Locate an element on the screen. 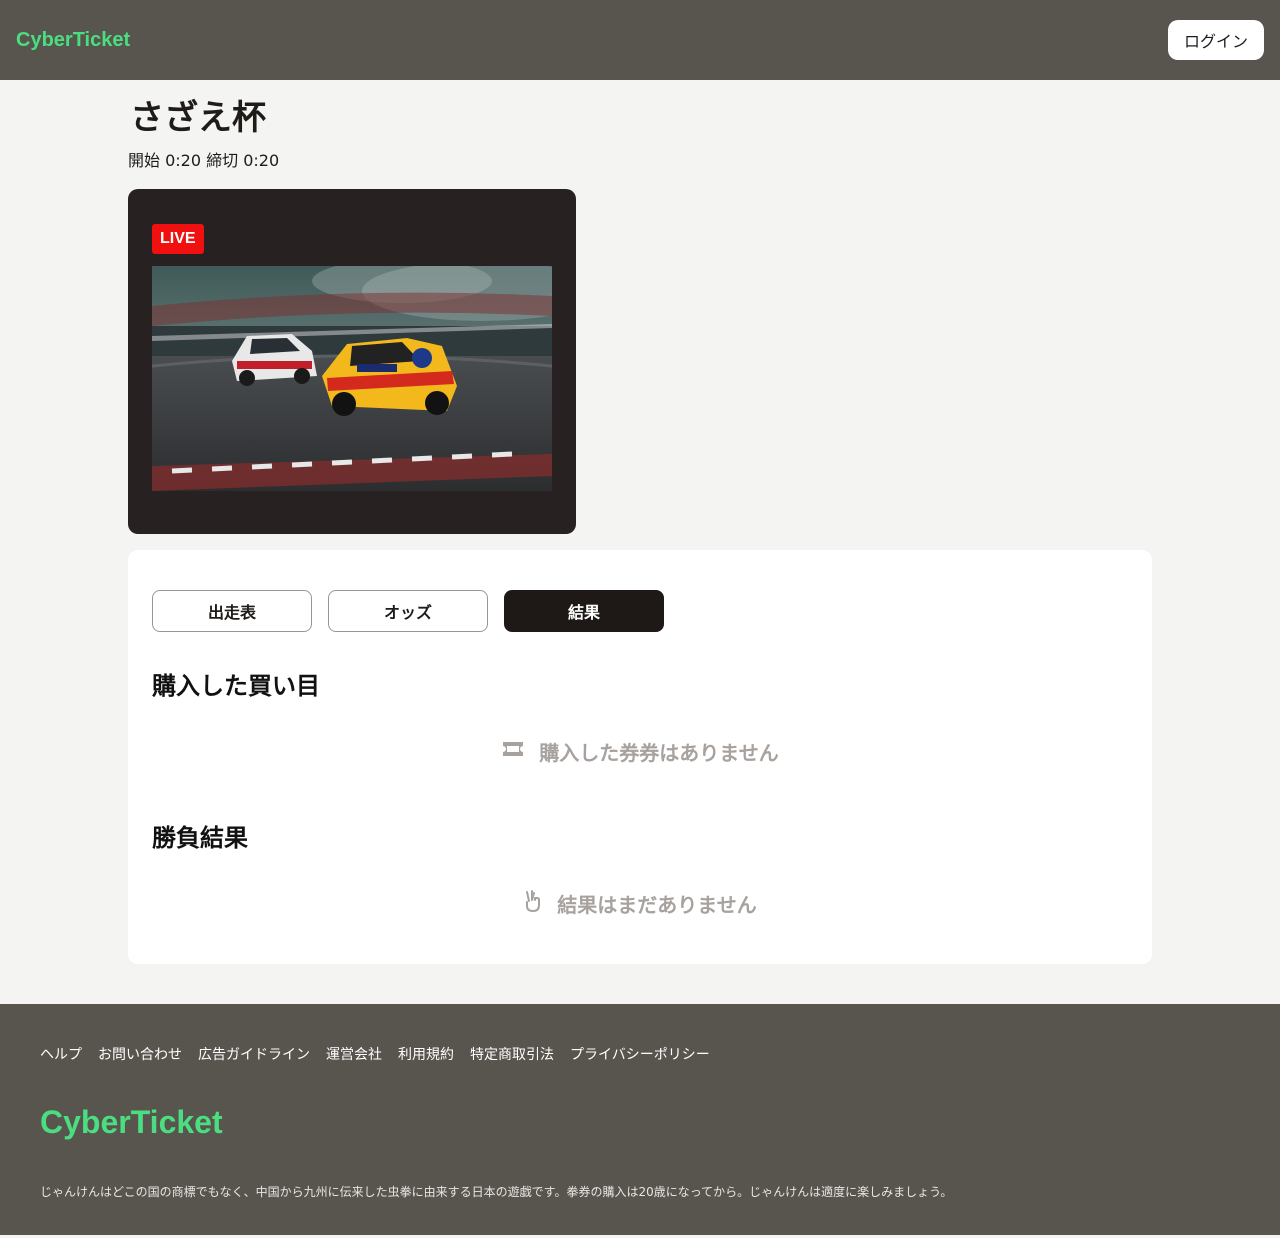 Image resolution: width=1280 pixels, height=1238 pixels. footer-logo: CyberTicket is located at coordinates (640, 1122).